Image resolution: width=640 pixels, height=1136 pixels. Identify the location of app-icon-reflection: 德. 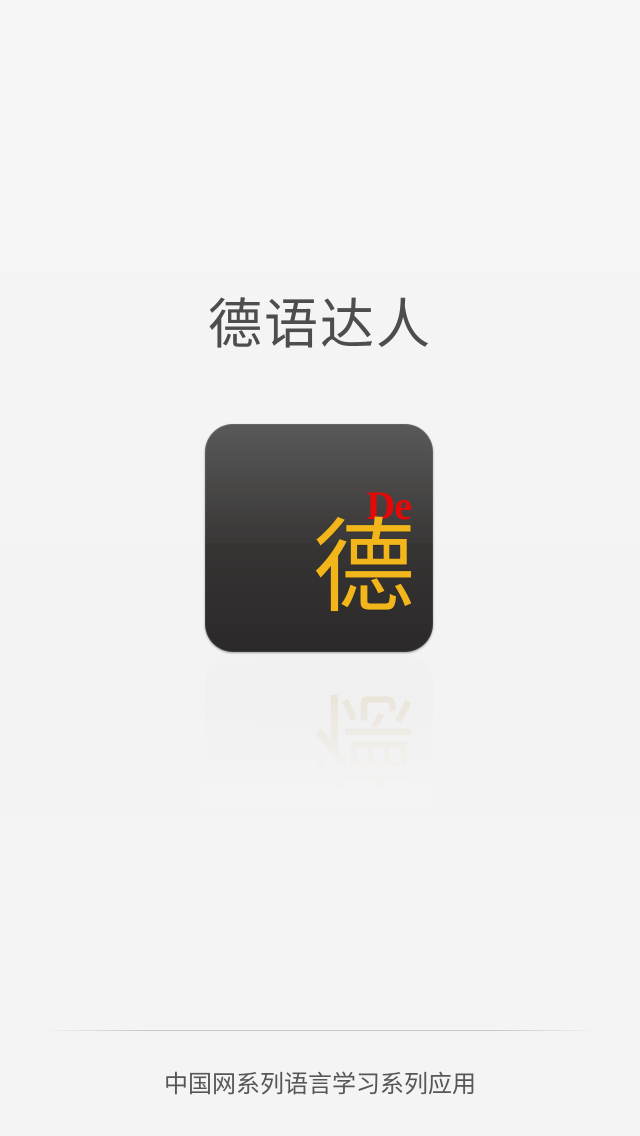
(319, 729).